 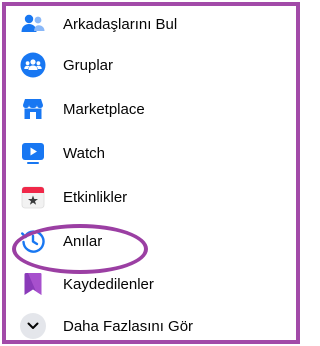 What do you see at coordinates (108, 284) in the screenshot?
I see `menu-item-label: Kaydedilenler` at bounding box center [108, 284].